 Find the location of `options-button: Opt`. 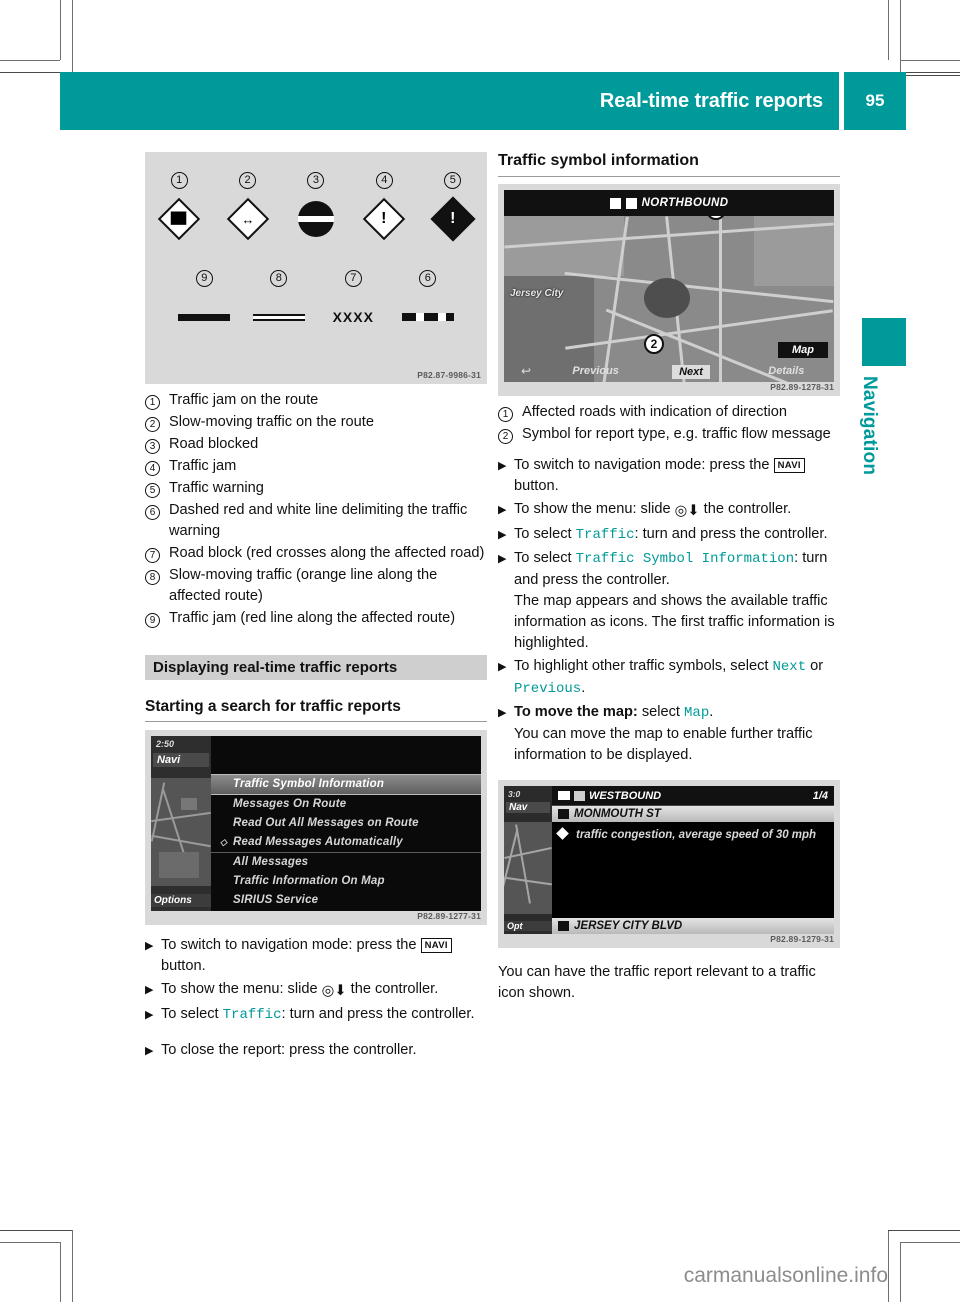

options-button: Opt is located at coordinates (528, 926).